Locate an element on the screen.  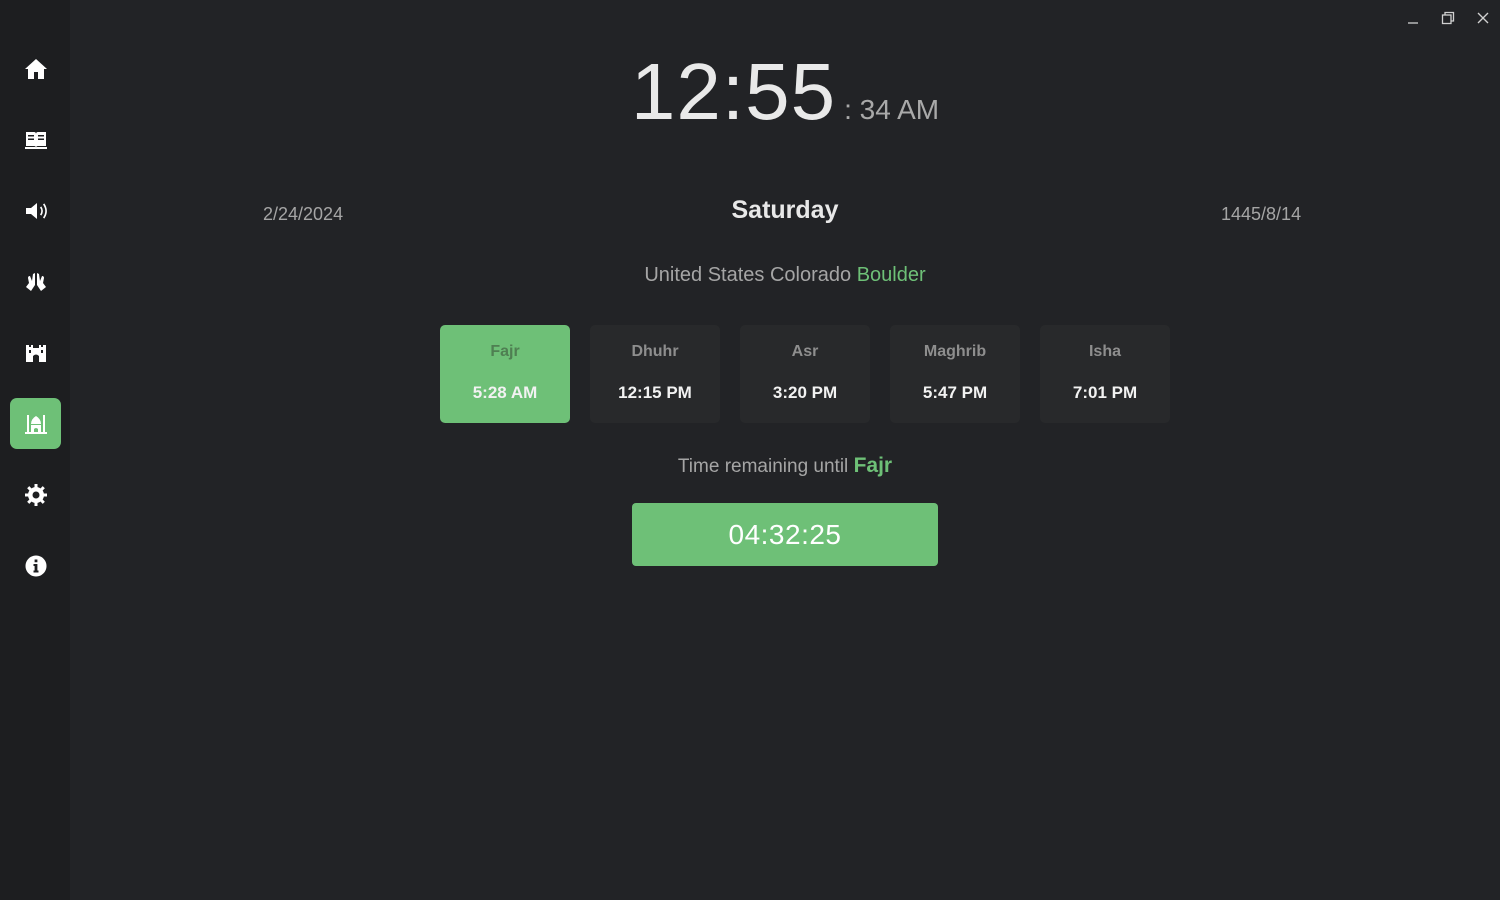
minimize-button is located at coordinates (1412, 18).